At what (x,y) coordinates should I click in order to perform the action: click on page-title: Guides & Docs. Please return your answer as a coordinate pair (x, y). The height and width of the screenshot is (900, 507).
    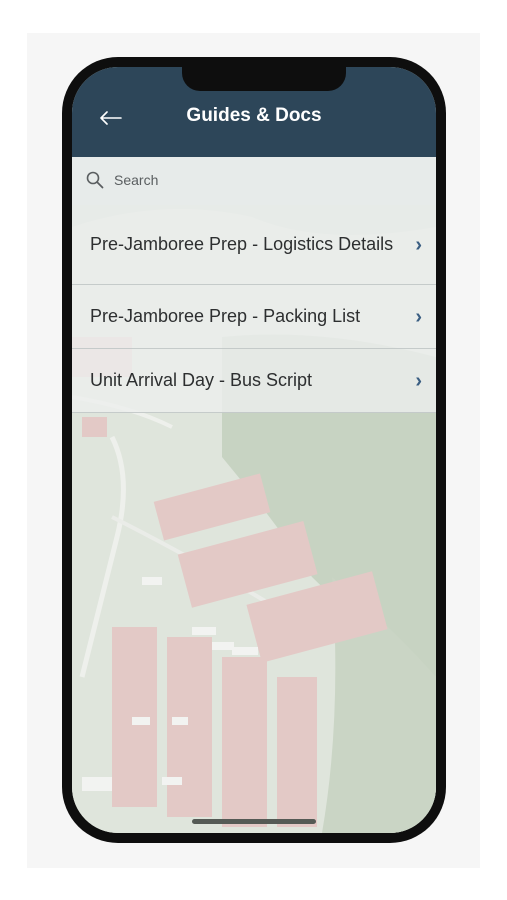
    Looking at the image, I should click on (254, 115).